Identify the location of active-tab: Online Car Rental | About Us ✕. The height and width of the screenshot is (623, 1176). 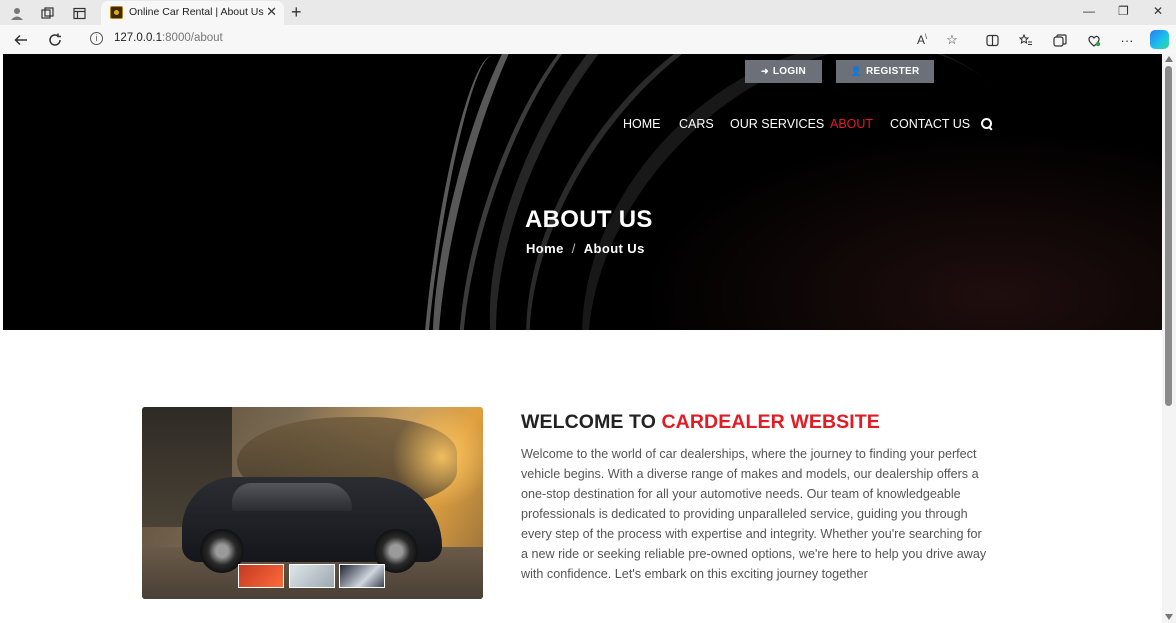
(192, 13).